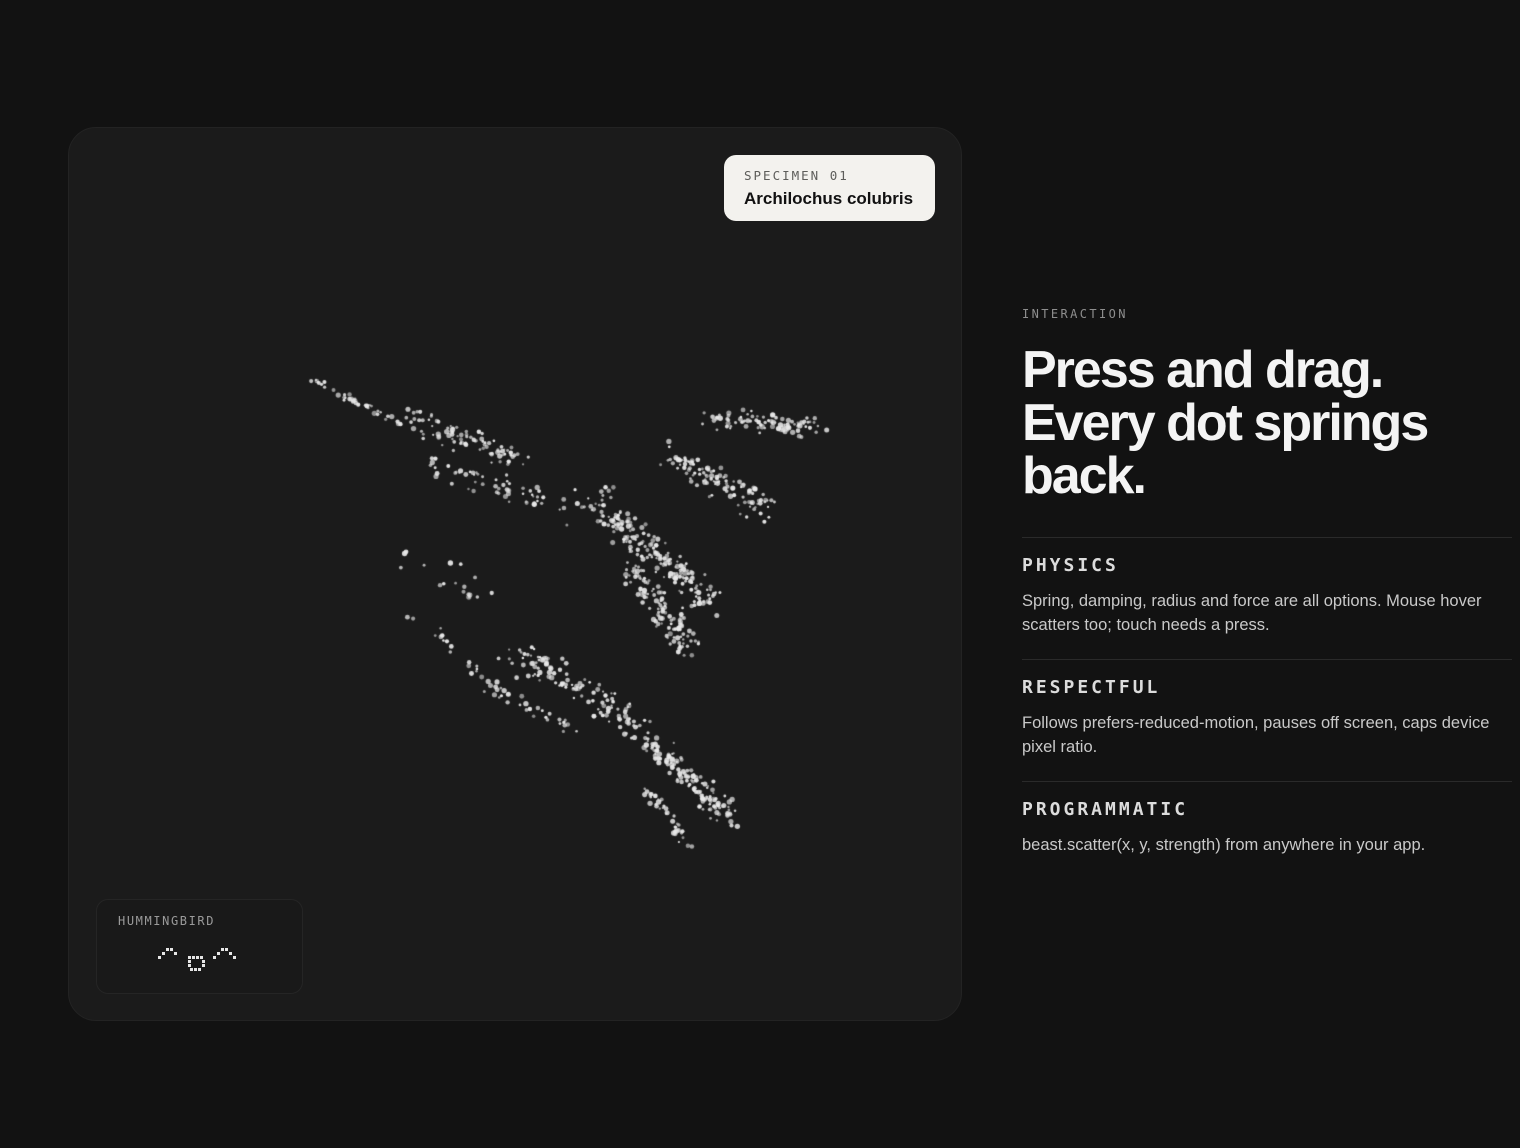 The image size is (1520, 1148). What do you see at coordinates (1070, 565) in the screenshot?
I see `feature-title: PHYSICS` at bounding box center [1070, 565].